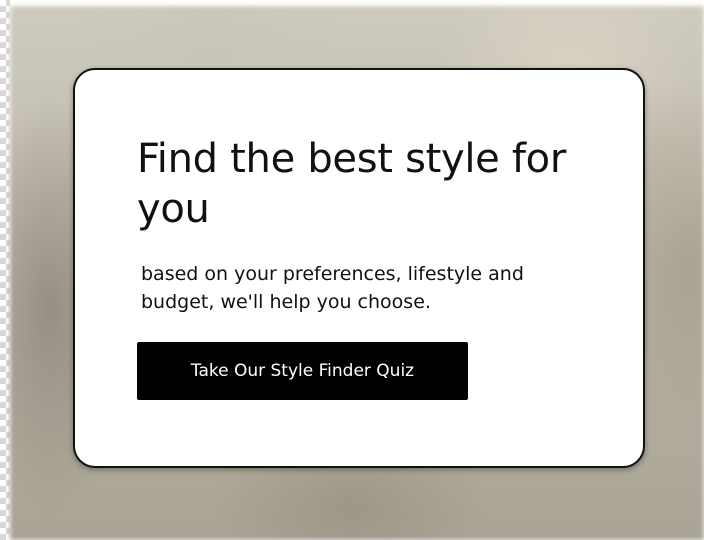 The image size is (704, 540). I want to click on style-finder-quiz-button: Take Our Style Finder Quiz, so click(302, 371).